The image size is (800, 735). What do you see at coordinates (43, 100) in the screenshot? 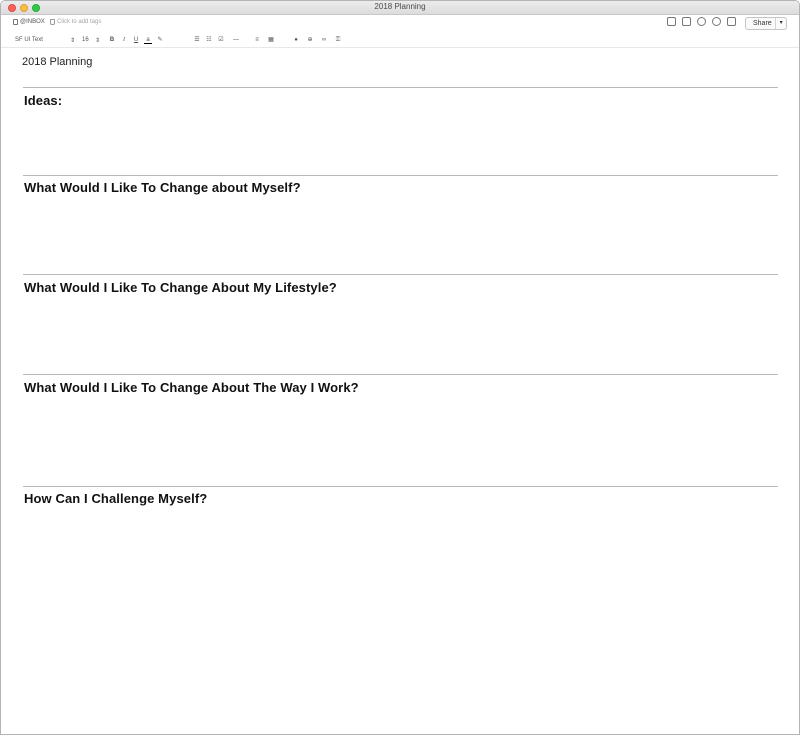
I see `heading-ideas: Ideas:` at bounding box center [43, 100].